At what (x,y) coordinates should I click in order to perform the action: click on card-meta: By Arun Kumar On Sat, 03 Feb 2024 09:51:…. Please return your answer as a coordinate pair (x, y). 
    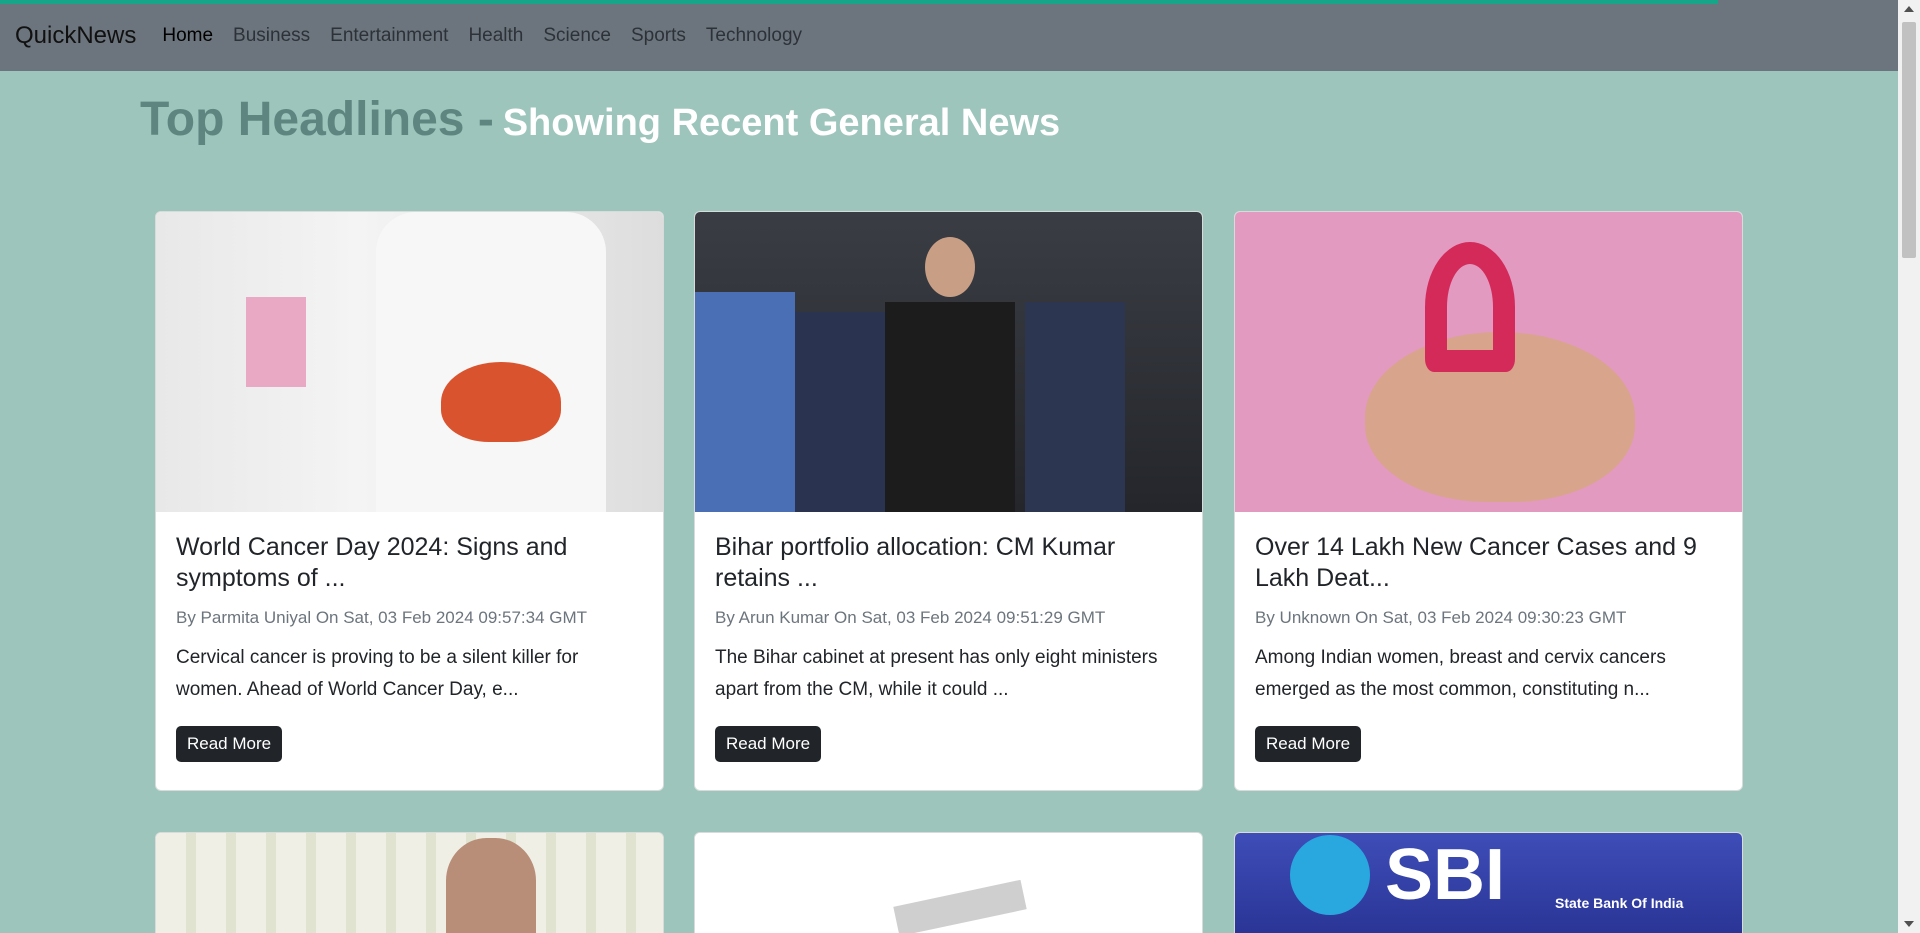
    Looking at the image, I should click on (910, 617).